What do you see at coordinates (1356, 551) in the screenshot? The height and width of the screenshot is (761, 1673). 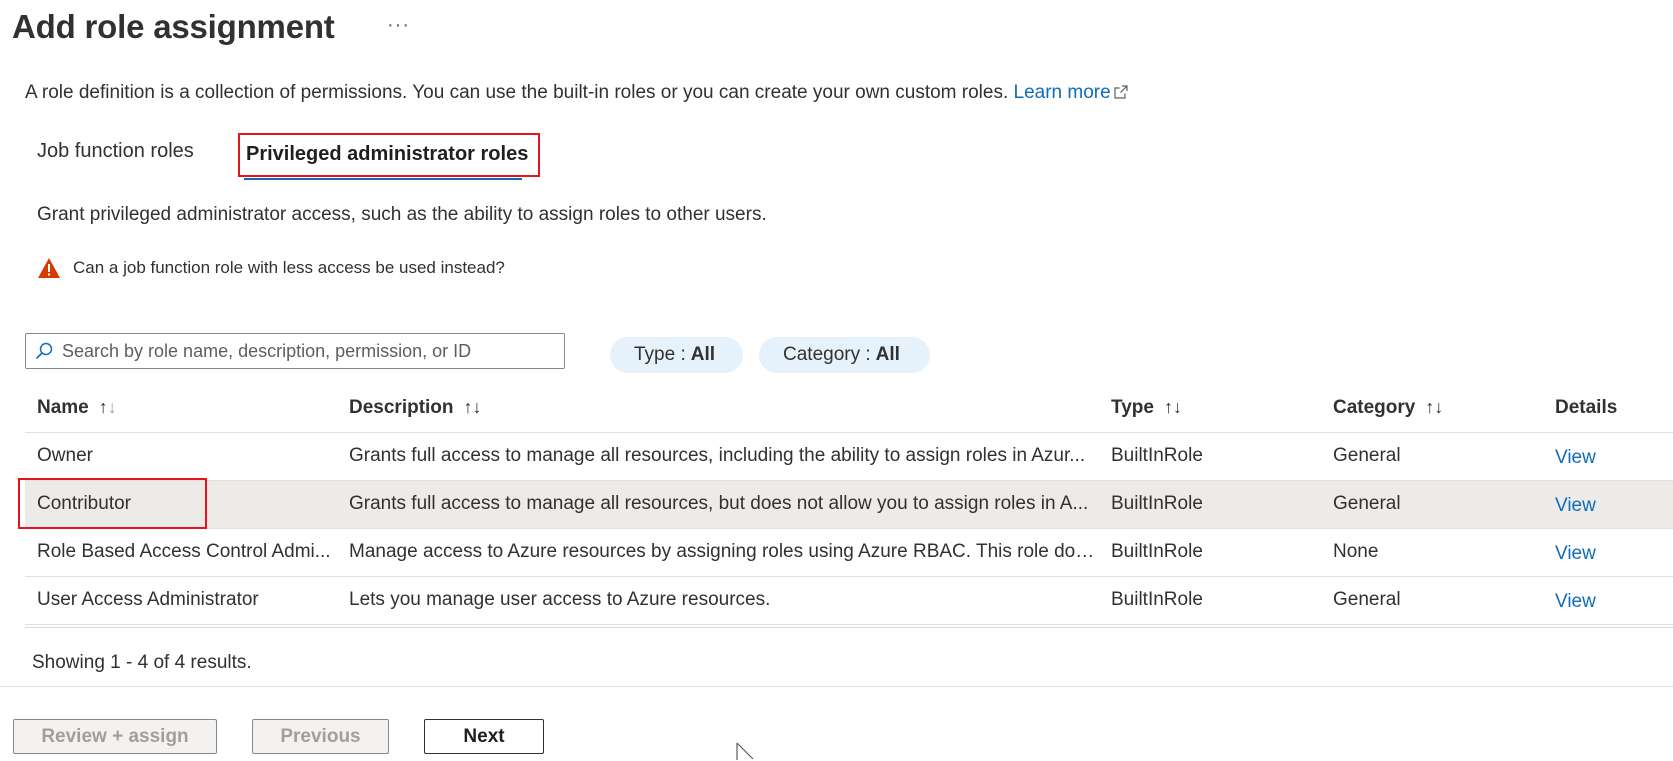 I see `role-category: None` at bounding box center [1356, 551].